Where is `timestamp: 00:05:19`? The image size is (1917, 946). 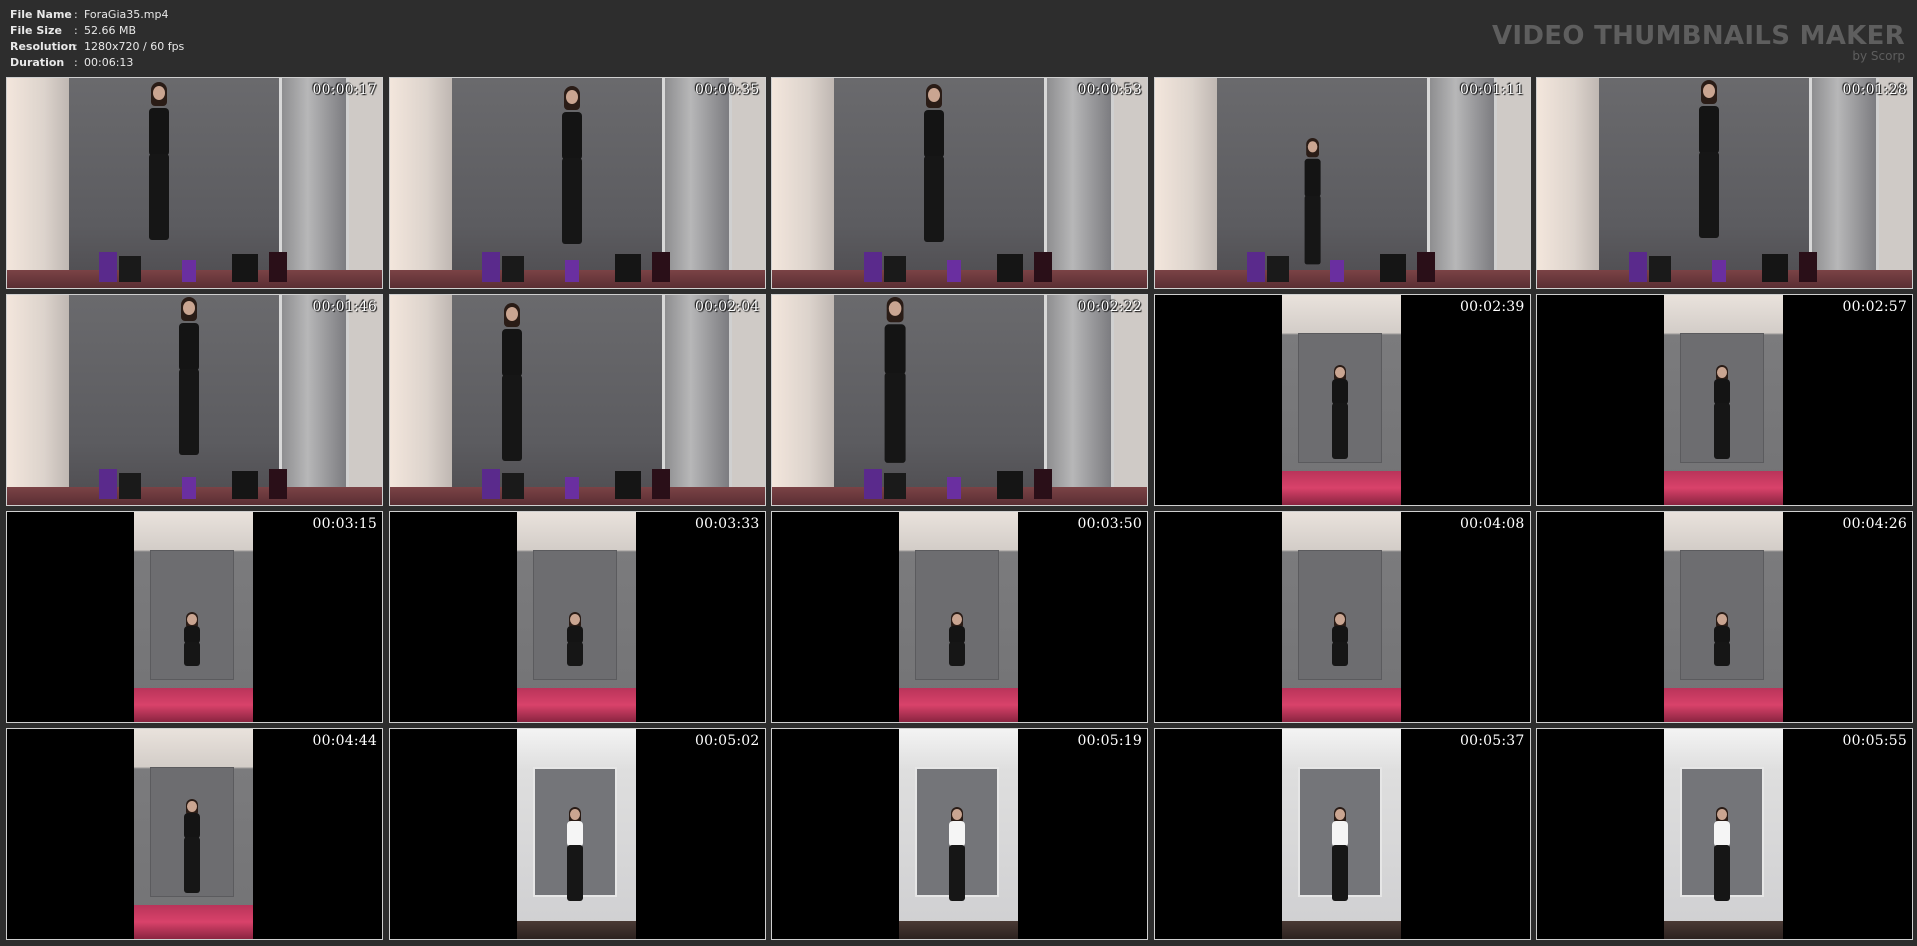 timestamp: 00:05:19 is located at coordinates (1109, 741).